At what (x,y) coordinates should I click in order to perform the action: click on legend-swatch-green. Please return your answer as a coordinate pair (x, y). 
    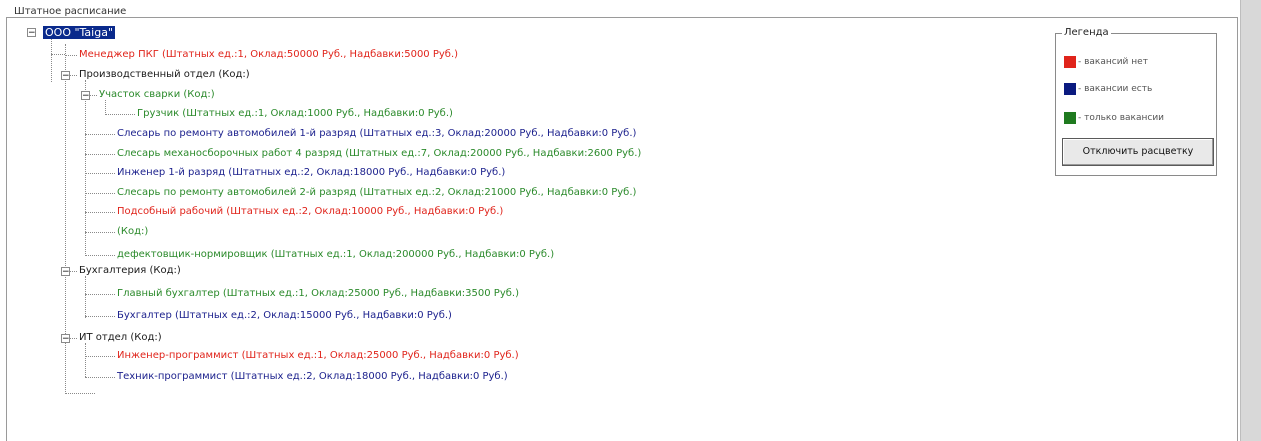
    Looking at the image, I should click on (1070, 118).